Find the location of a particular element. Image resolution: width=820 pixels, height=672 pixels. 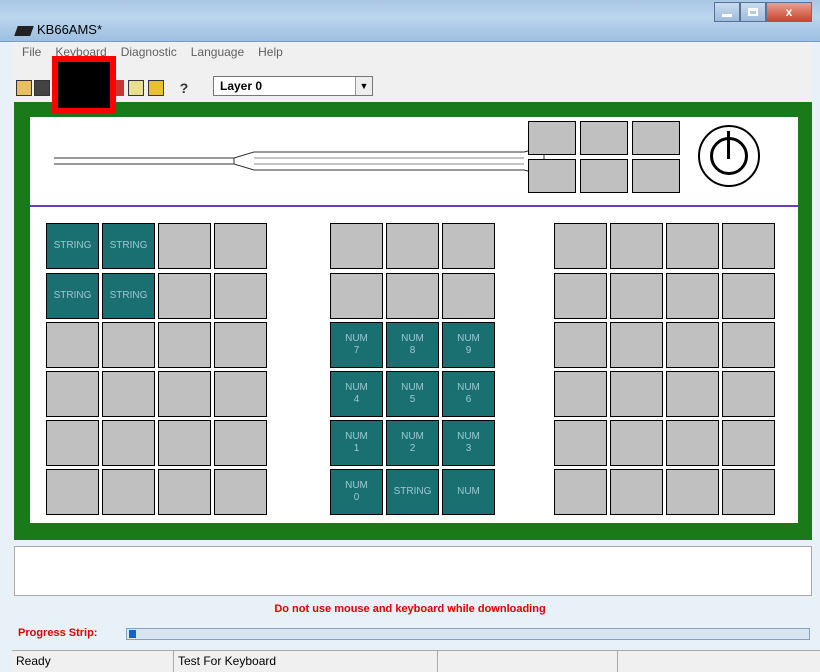

key-assigned: NUM 4 is located at coordinates (356, 394).